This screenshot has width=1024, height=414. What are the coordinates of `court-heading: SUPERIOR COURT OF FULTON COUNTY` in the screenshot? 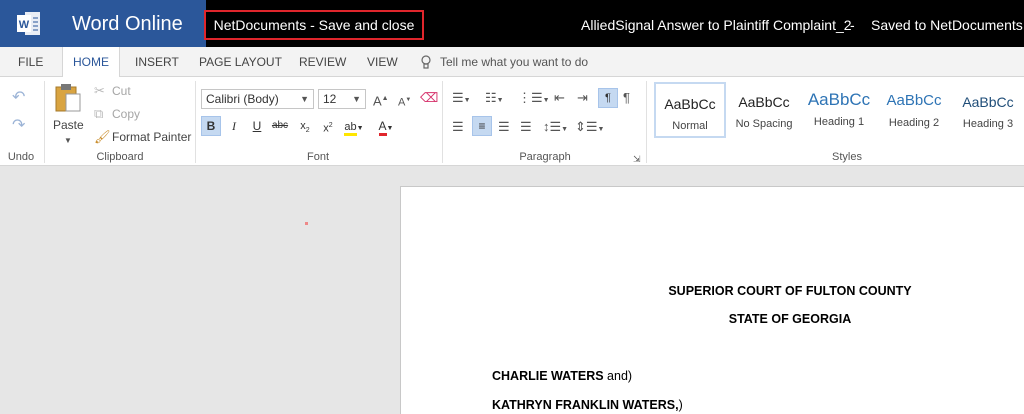 It's located at (790, 291).